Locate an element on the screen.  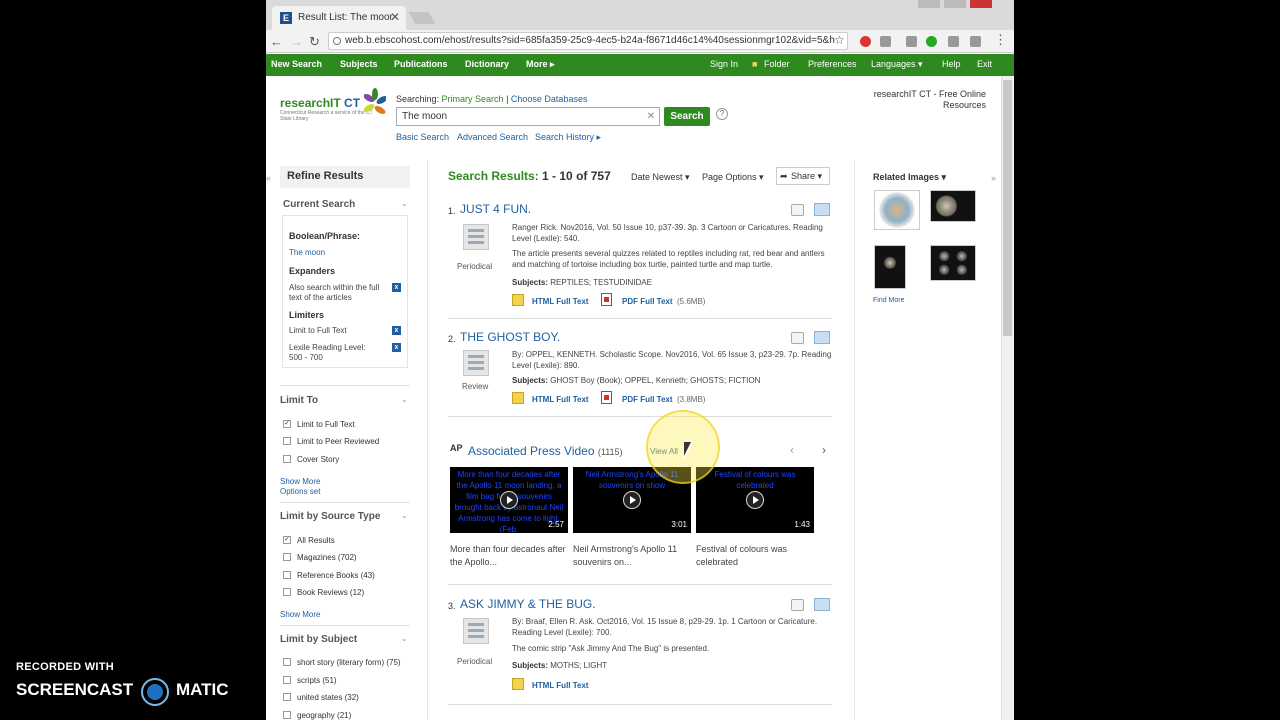
source-checkbox: ✓ is located at coordinates (287, 540).